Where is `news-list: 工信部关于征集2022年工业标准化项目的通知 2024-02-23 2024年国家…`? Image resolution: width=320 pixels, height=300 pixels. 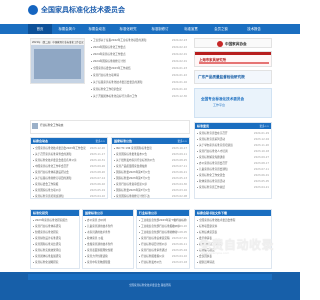 news-list: 工信部关于征集2022年工业标准化项目的通知 2024-02-23 2024年国家… is located at coordinates (139, 78).